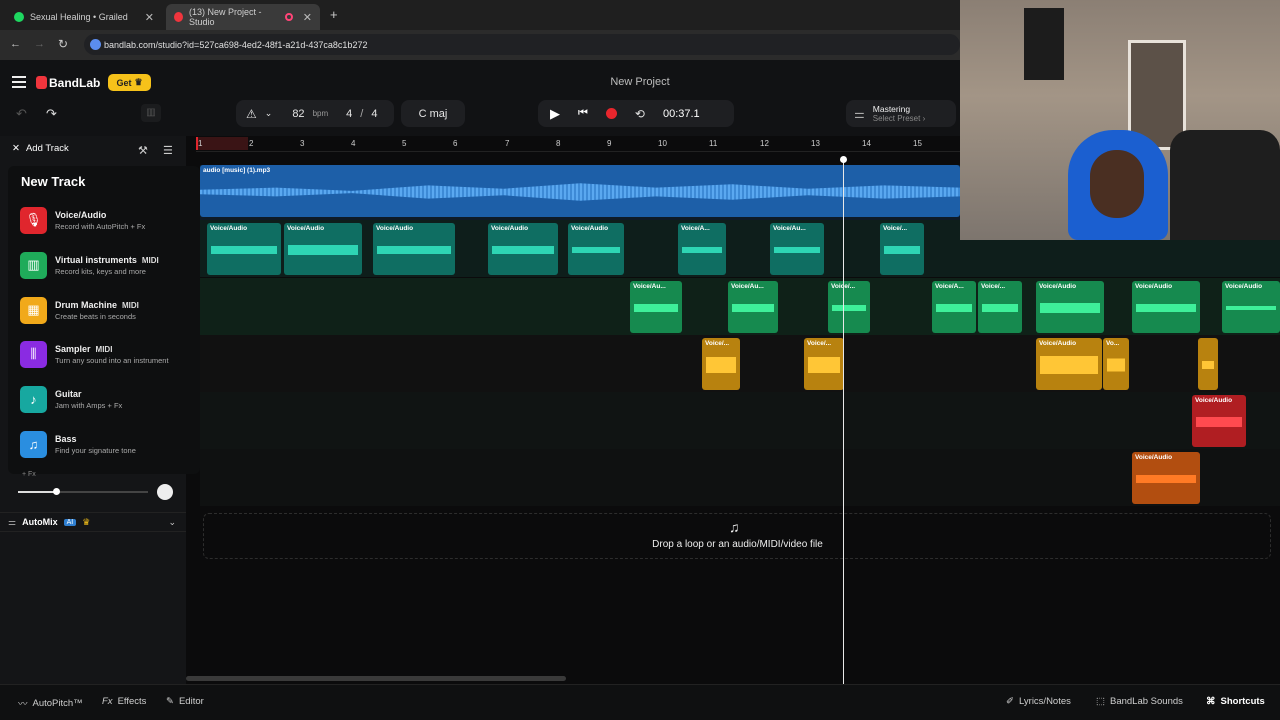  What do you see at coordinates (21, 114) in the screenshot?
I see `undo-icon: ↶` at bounding box center [21, 114].